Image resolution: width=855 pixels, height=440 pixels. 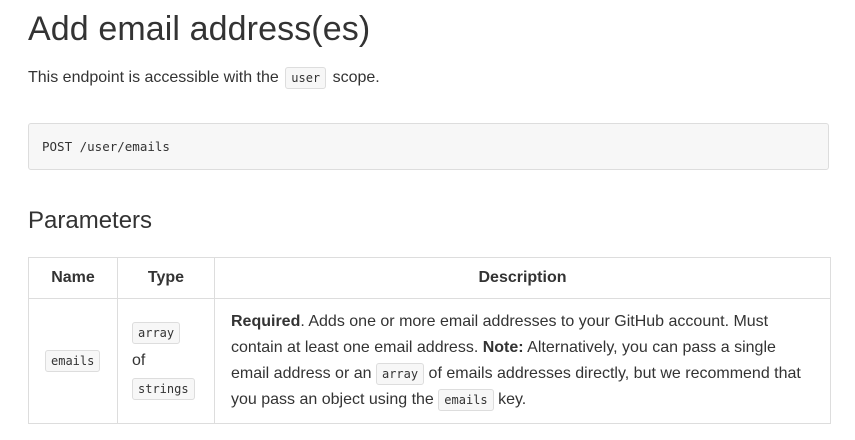 What do you see at coordinates (356, 77) in the screenshot?
I see `intro-text-after: scope.` at bounding box center [356, 77].